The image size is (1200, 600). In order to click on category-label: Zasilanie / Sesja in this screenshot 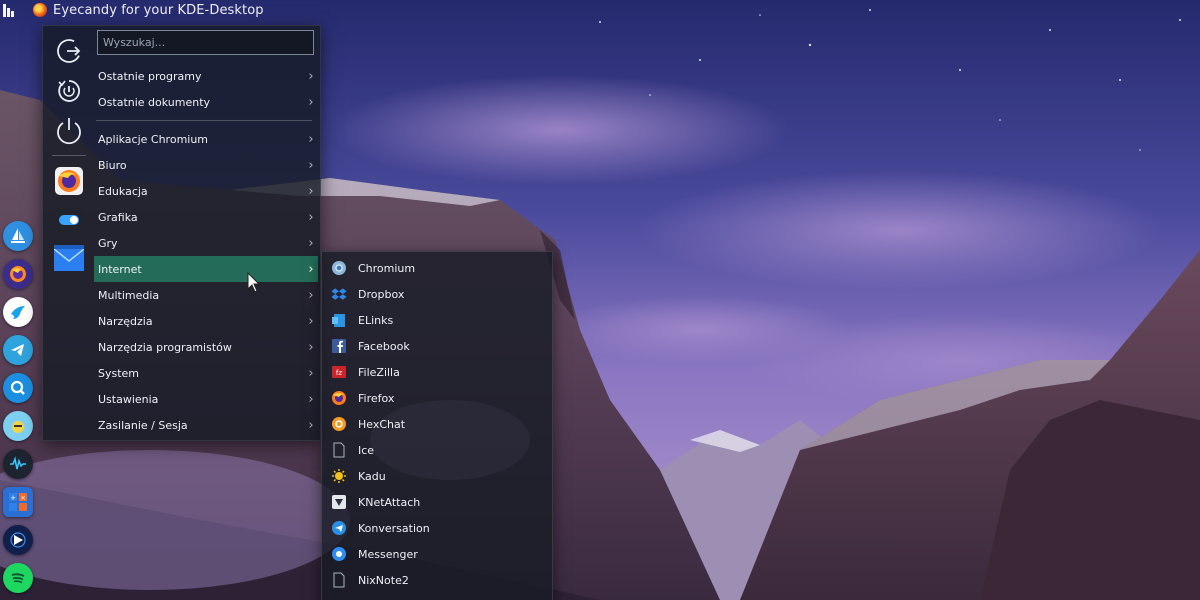, I will do `click(143, 425)`.